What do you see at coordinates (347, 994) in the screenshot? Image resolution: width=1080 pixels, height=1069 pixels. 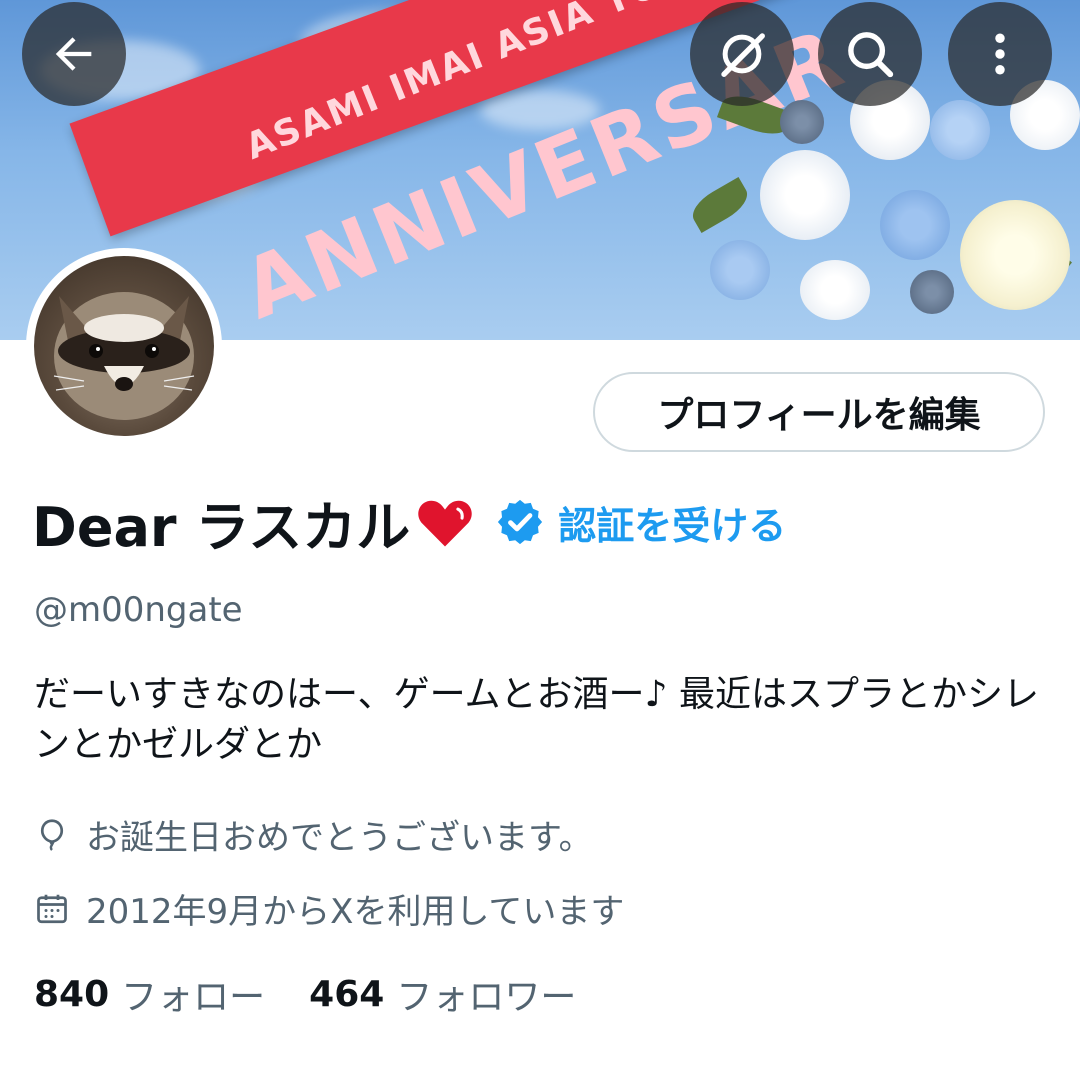 I see `followers-count: 464` at bounding box center [347, 994].